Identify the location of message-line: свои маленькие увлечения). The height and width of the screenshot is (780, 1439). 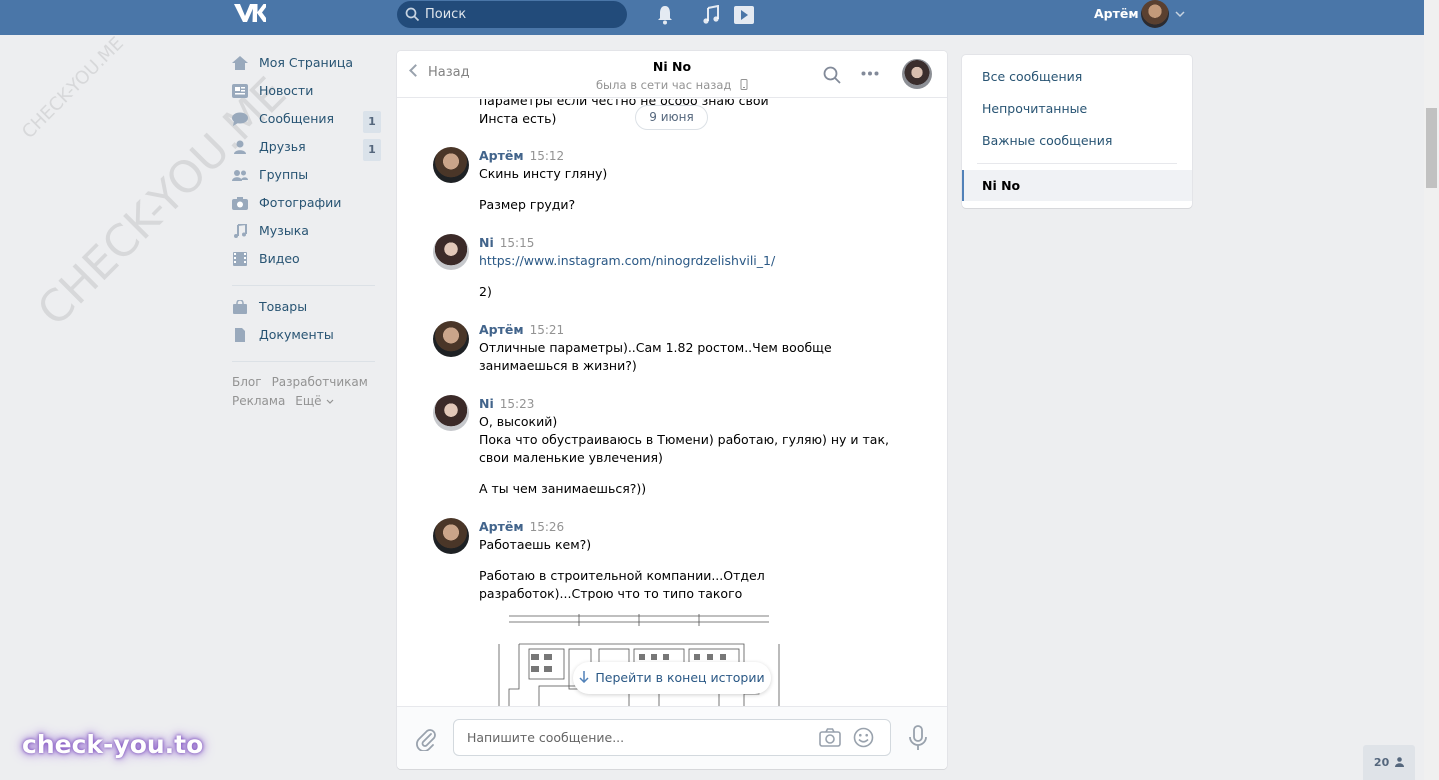
(571, 457).